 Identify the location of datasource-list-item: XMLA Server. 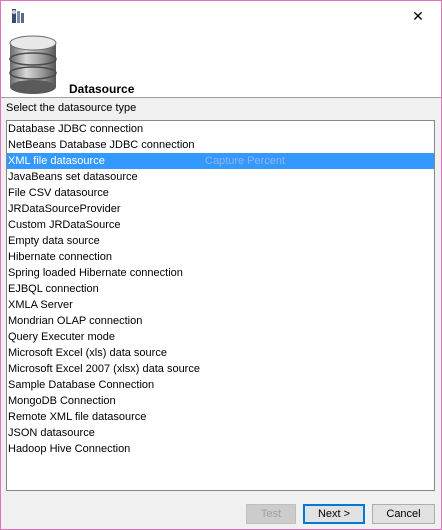
(220, 305).